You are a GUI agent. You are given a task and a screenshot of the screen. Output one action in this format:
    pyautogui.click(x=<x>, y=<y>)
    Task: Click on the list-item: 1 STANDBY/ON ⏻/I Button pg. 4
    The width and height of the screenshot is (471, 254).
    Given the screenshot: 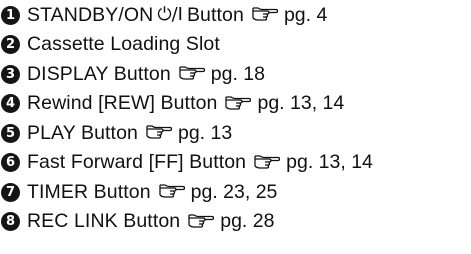 What is the action you would take?
    pyautogui.click(x=235, y=16)
    